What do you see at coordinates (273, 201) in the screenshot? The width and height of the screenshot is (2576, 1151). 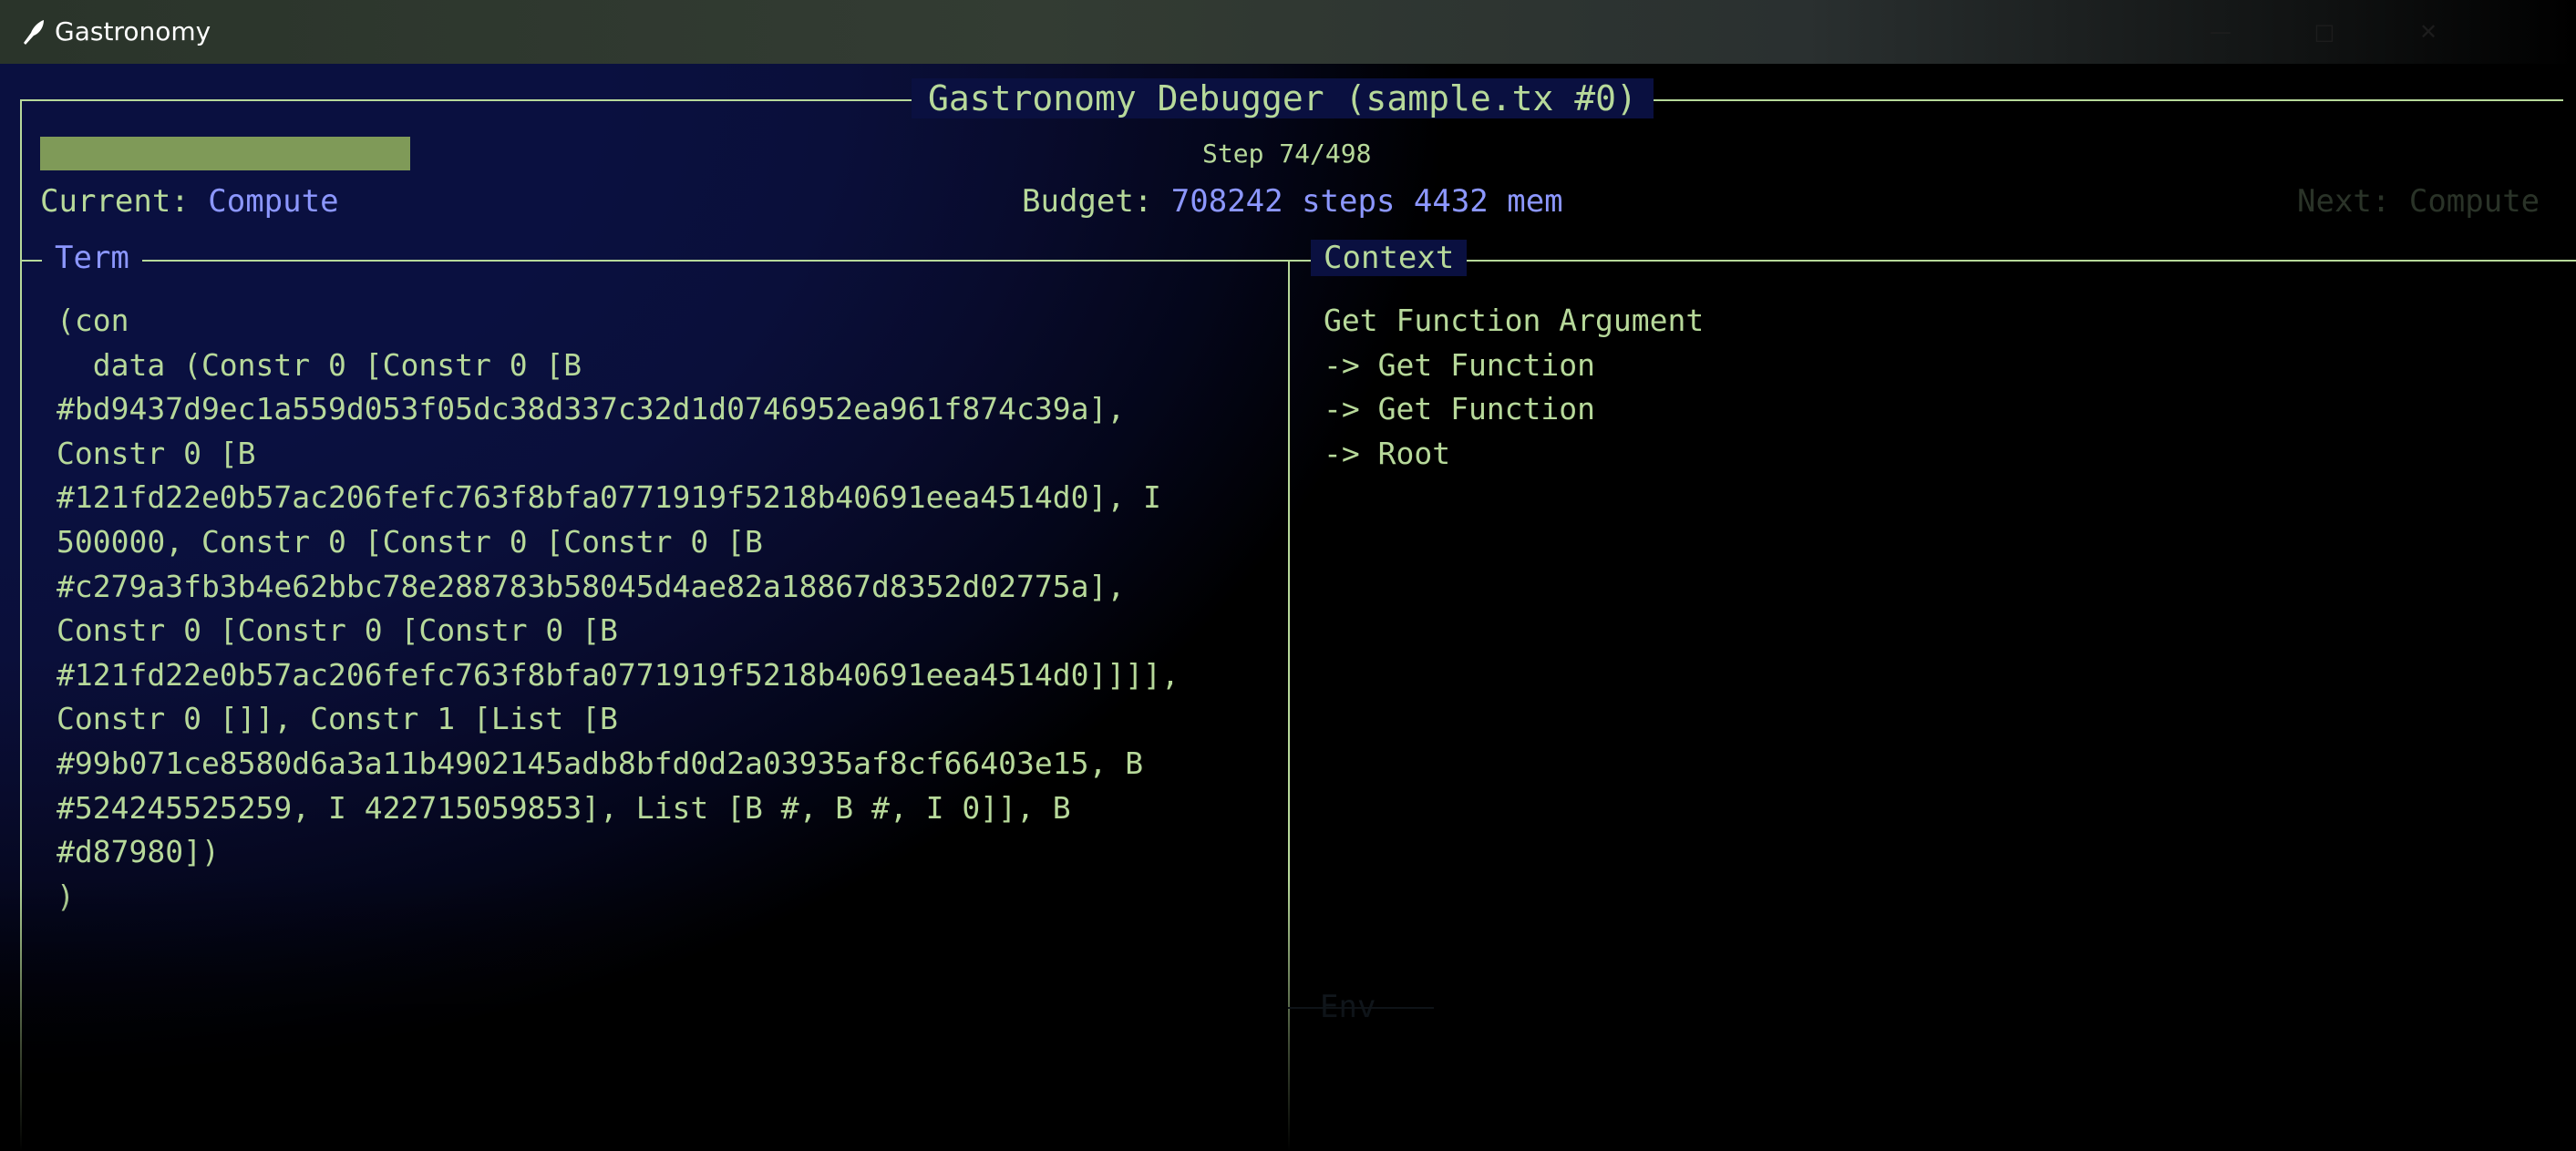 I see `current-value: Compute` at bounding box center [273, 201].